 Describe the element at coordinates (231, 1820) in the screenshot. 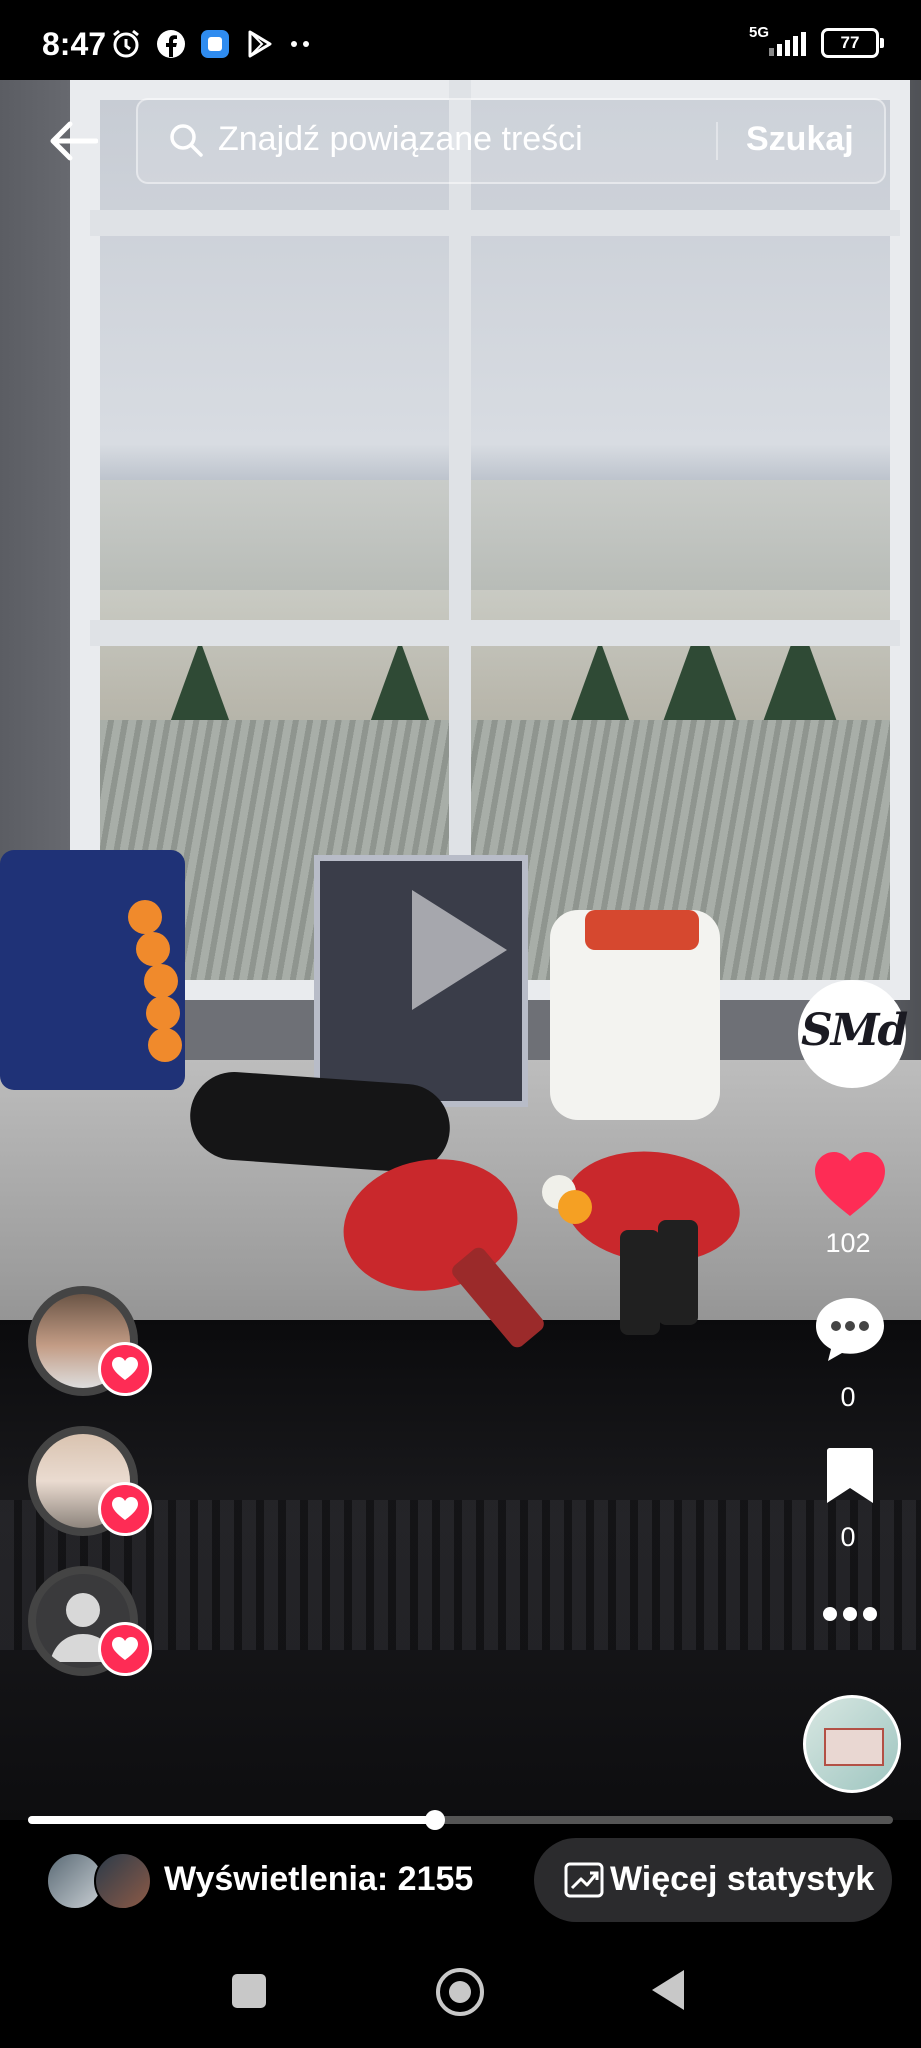

I see `progress-fill` at that location.